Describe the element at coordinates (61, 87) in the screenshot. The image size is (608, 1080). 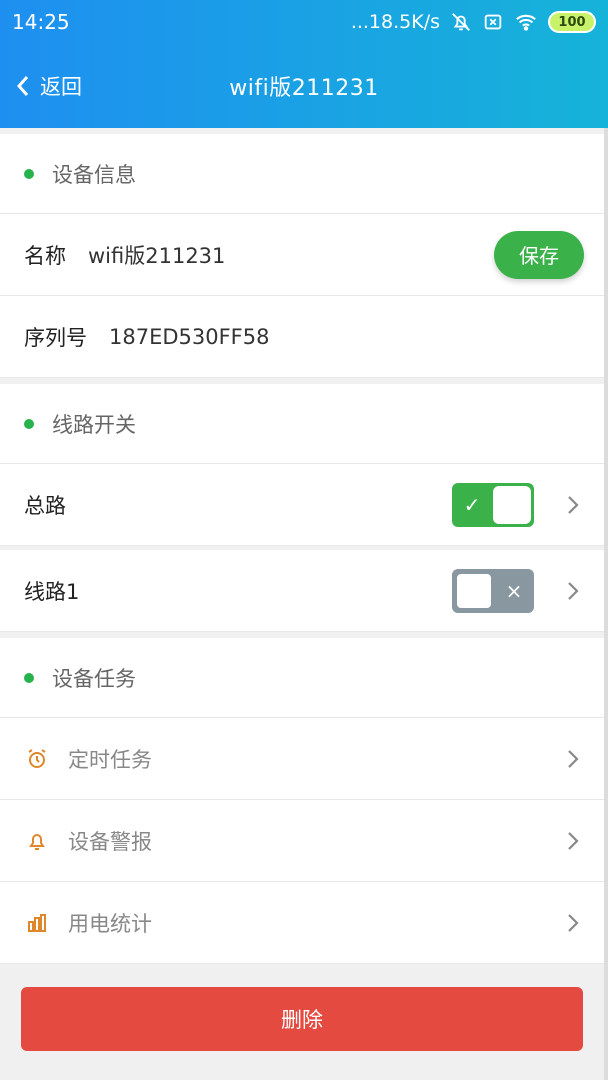
I see `back-label: 返回` at that location.